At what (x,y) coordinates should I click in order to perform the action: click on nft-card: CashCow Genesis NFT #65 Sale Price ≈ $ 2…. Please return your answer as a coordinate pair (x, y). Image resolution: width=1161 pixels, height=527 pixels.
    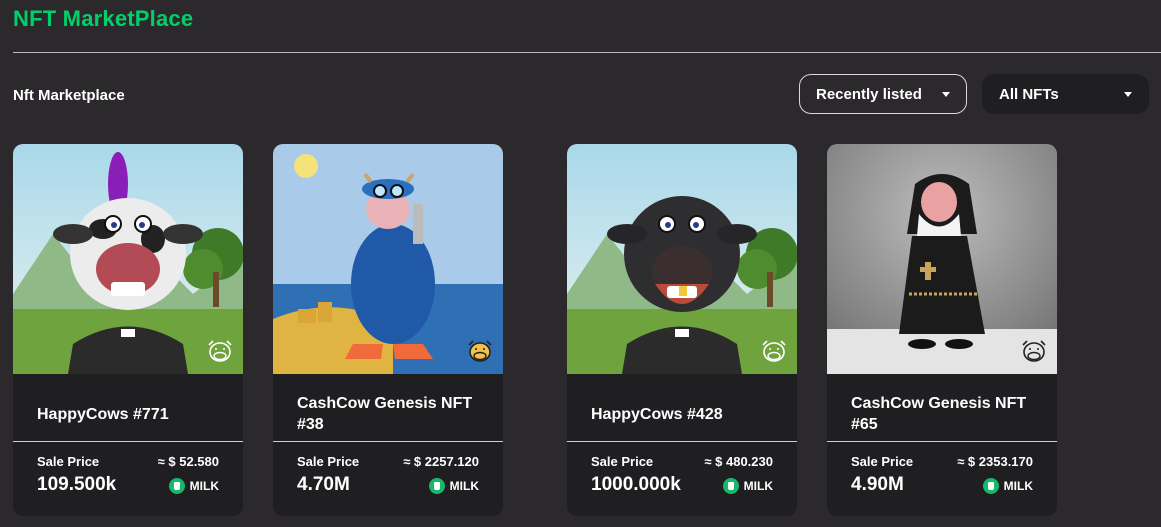
    Looking at the image, I should click on (942, 330).